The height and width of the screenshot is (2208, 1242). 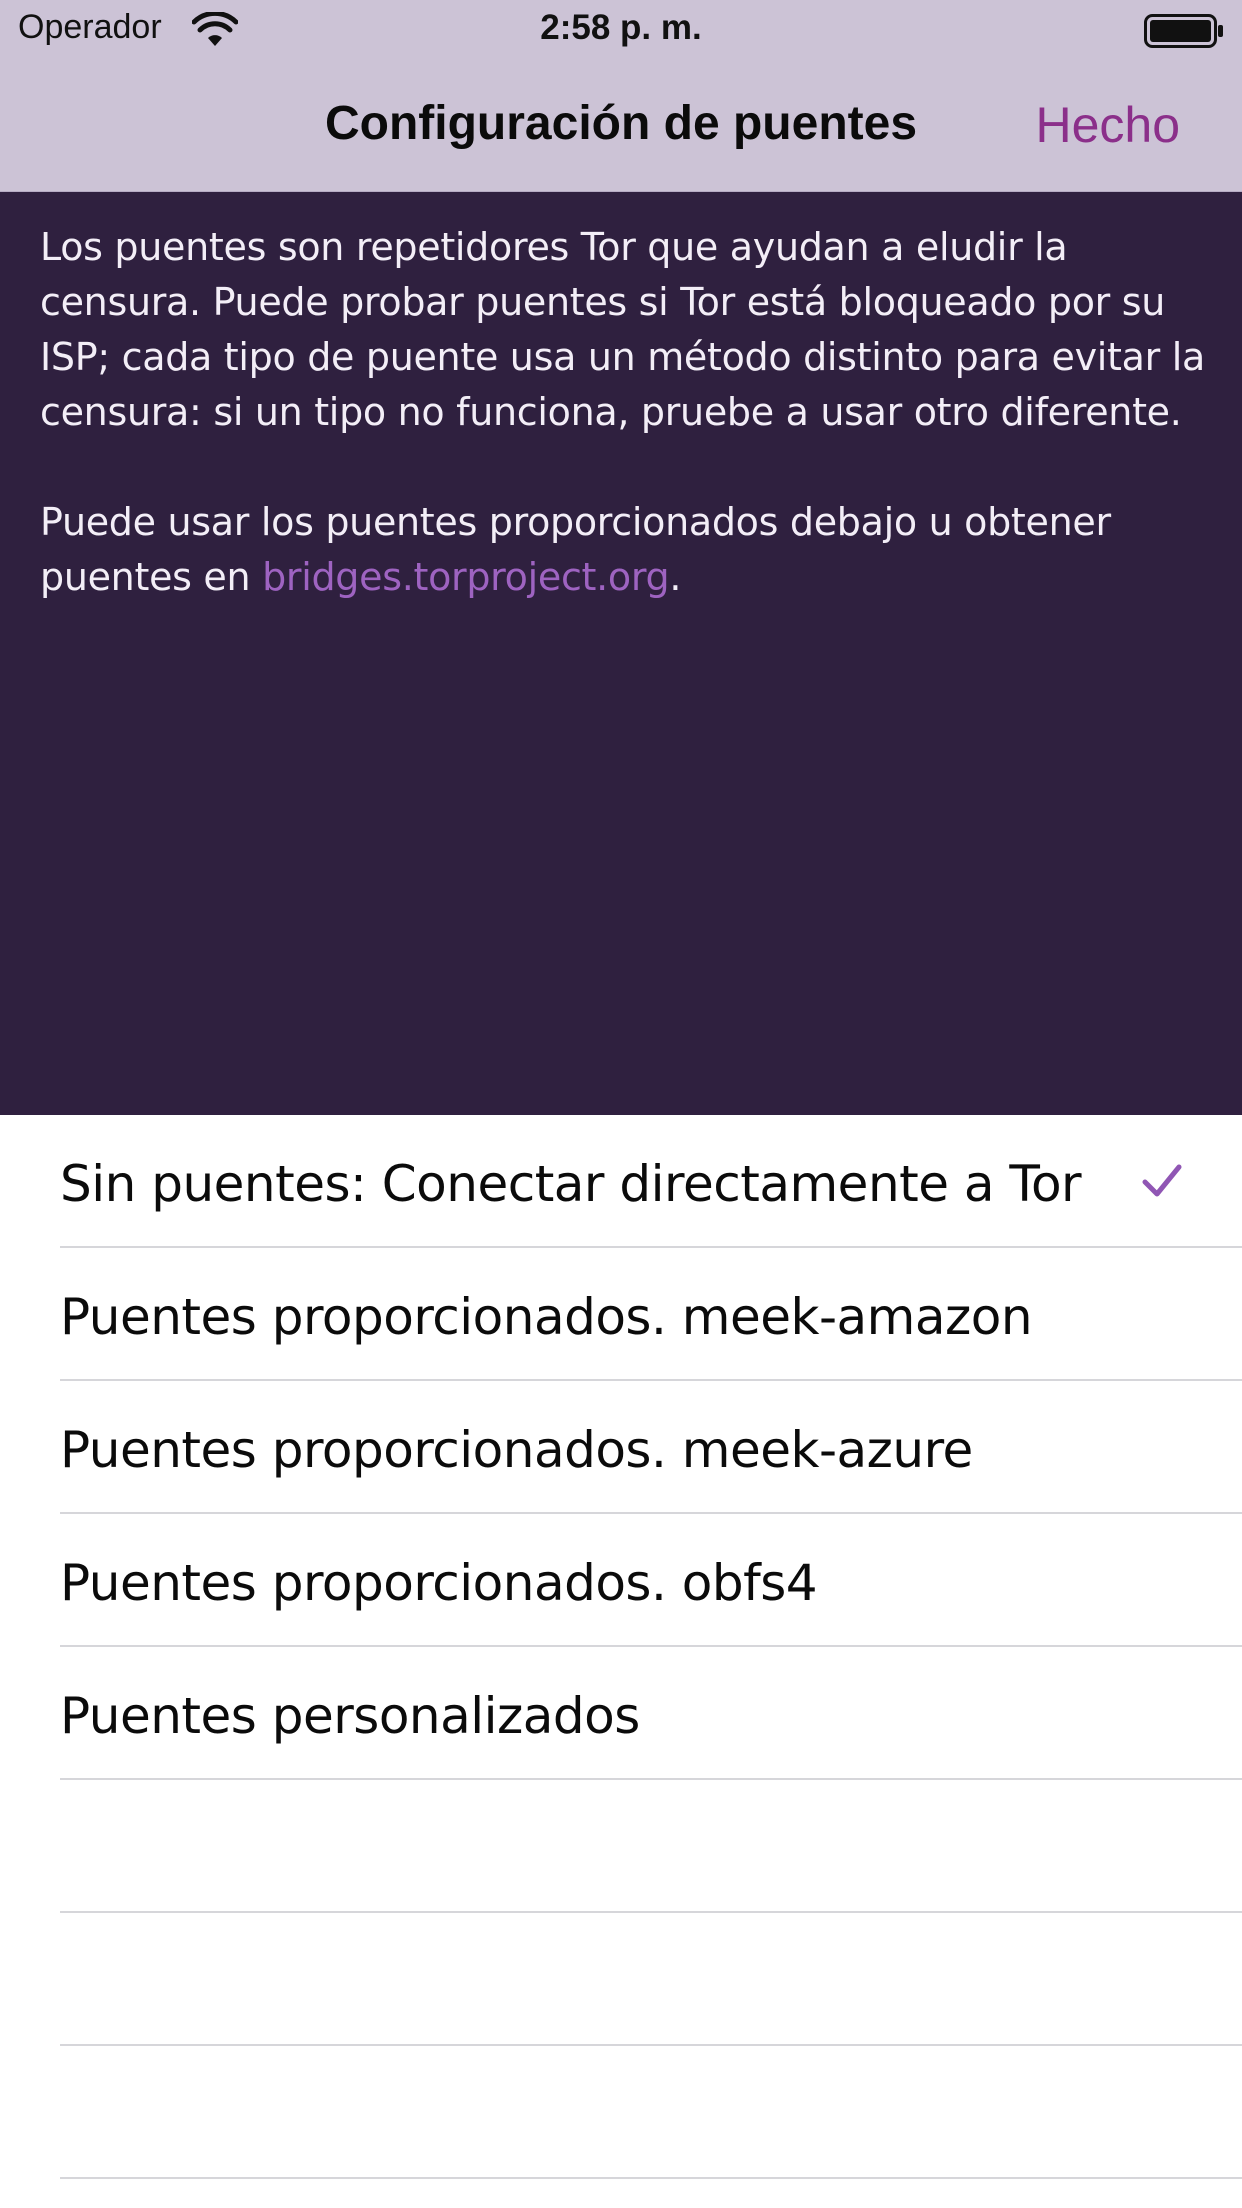 What do you see at coordinates (466, 577) in the screenshot?
I see `bridges-link: bridges.torproject.org` at bounding box center [466, 577].